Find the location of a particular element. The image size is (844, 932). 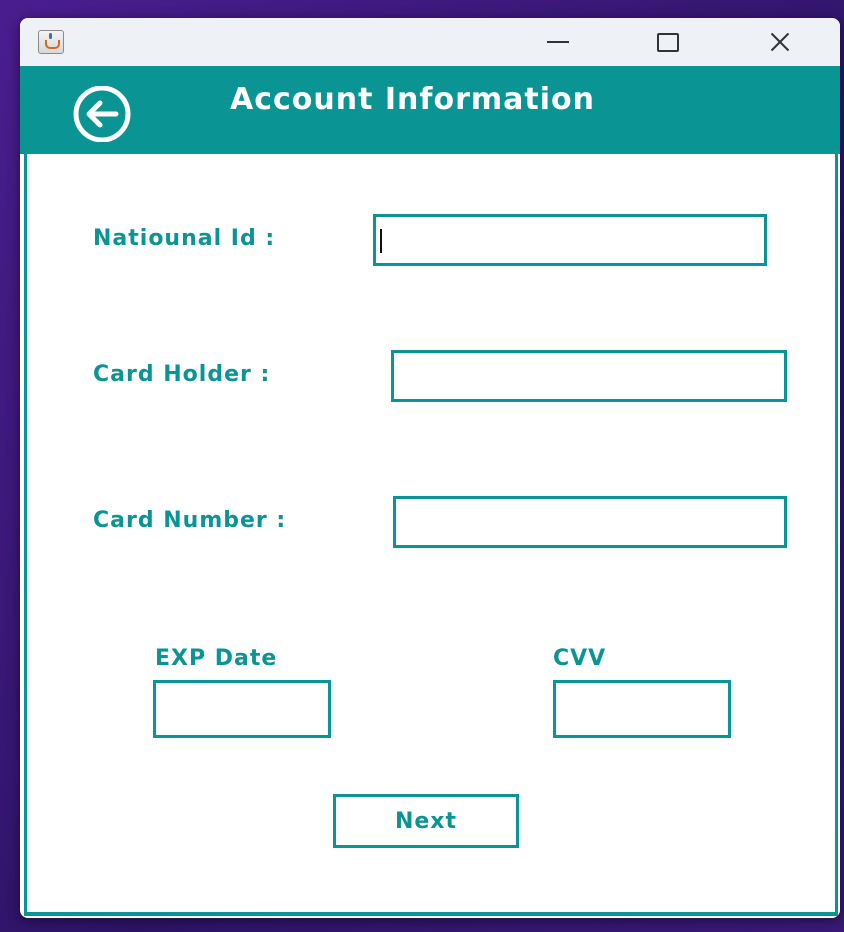

maximize-icon is located at coordinates (668, 42).